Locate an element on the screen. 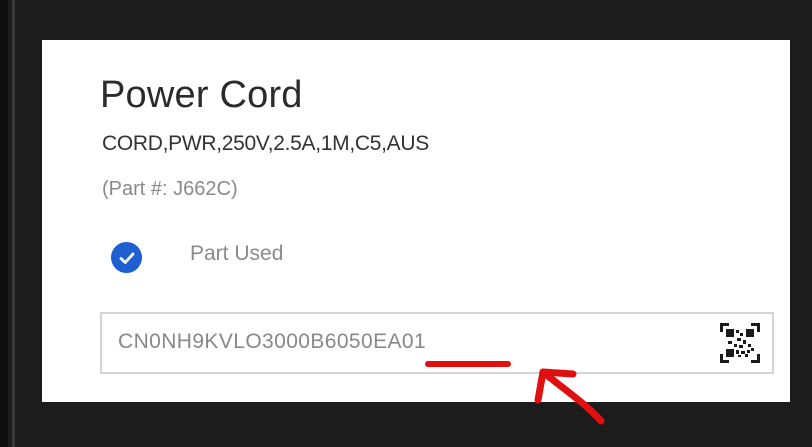  left-edge-bar is located at coordinates (4, 223).